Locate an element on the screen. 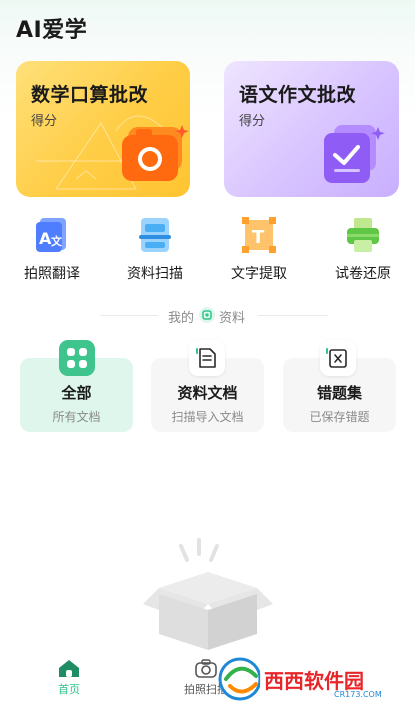  tool-document-scan-label: 资料扫描 is located at coordinates (155, 274).